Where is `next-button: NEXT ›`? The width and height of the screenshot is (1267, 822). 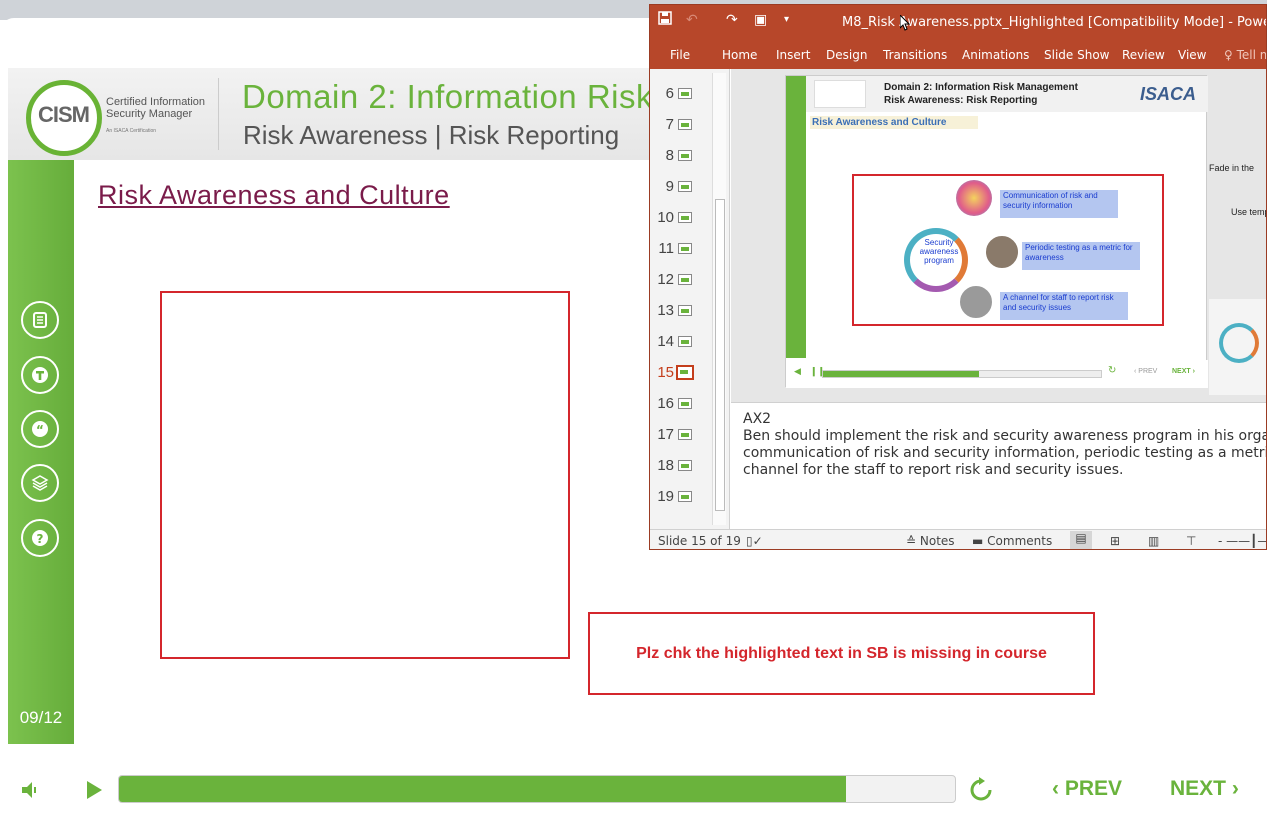 next-button: NEXT › is located at coordinates (1204, 789).